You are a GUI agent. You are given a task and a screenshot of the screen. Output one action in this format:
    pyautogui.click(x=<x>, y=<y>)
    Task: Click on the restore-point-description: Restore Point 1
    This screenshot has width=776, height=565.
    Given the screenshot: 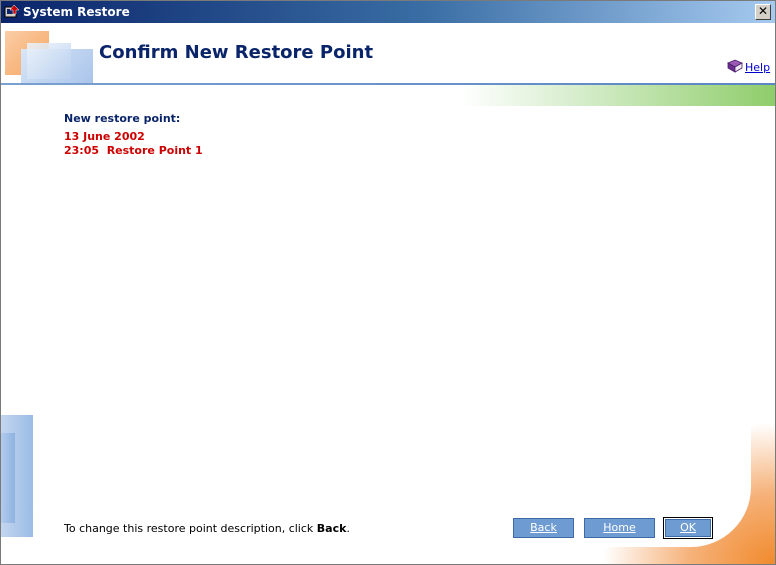 What is the action you would take?
    pyautogui.click(x=154, y=150)
    